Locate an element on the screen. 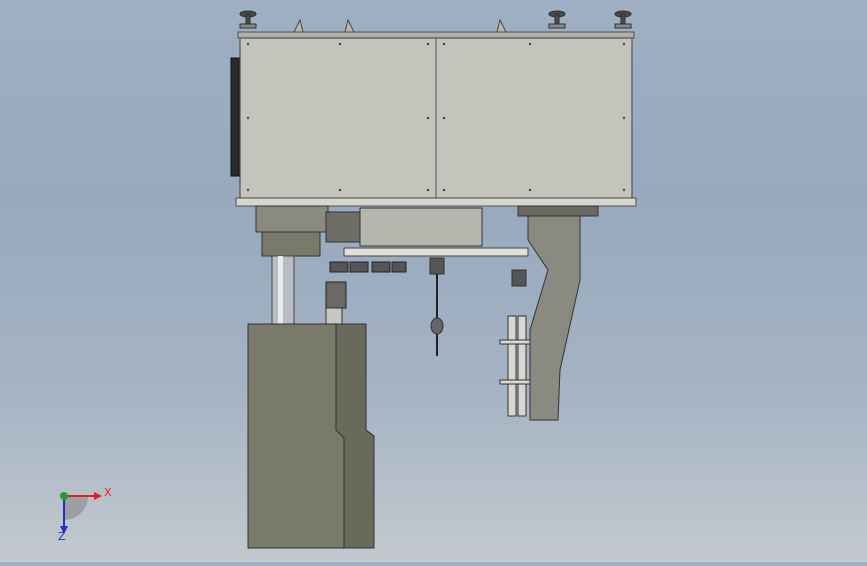 Image resolution: width=867 pixels, height=566 pixels. housing-top-flange is located at coordinates (436, 35).